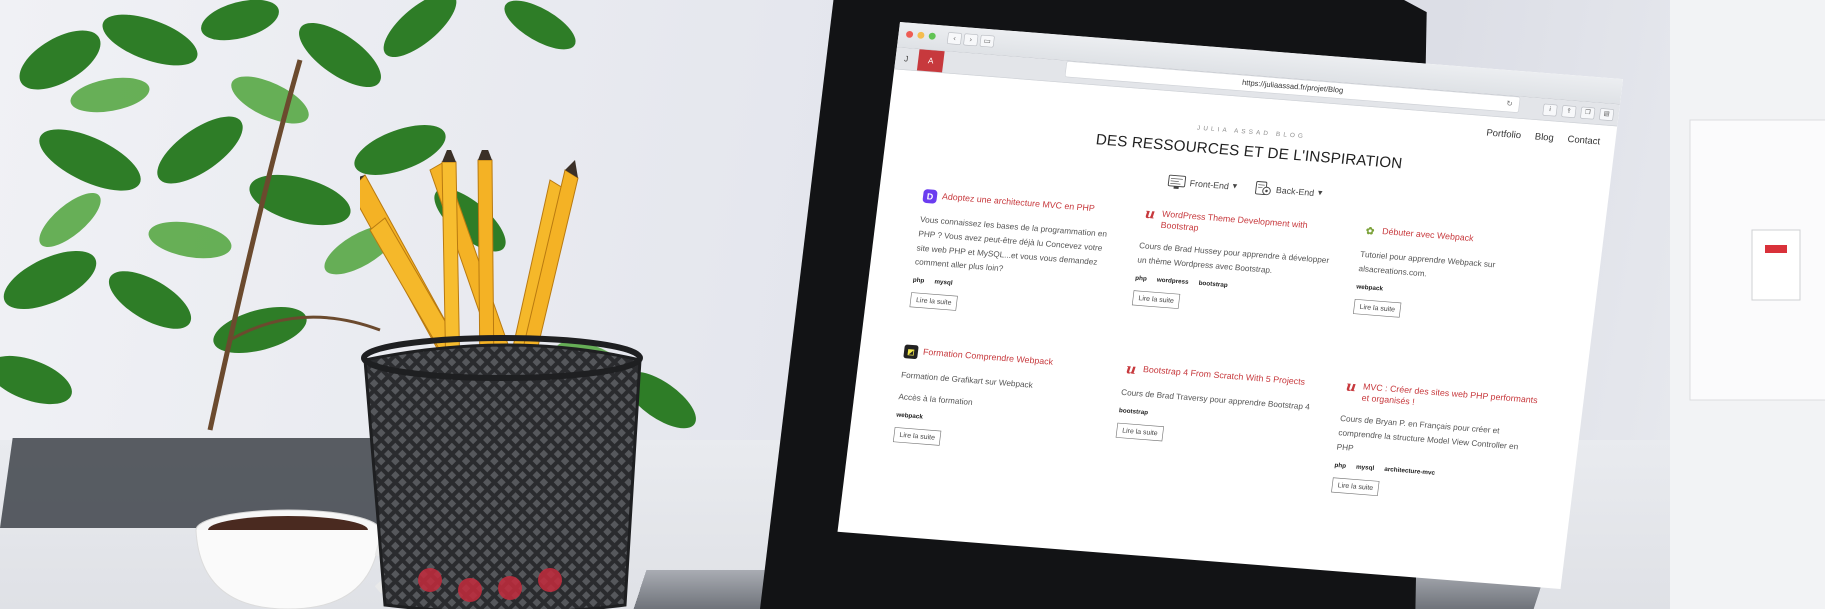  I want to click on filter-front-end: Front-End ▼, so click(1202, 184).